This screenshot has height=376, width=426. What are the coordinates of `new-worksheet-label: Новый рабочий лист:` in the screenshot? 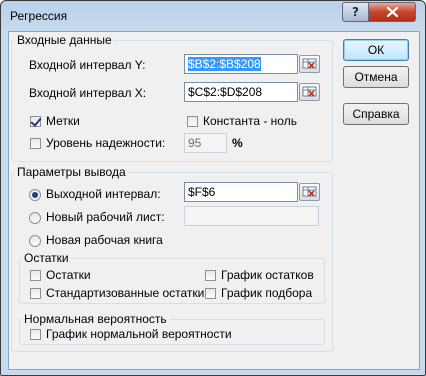 It's located at (105, 217).